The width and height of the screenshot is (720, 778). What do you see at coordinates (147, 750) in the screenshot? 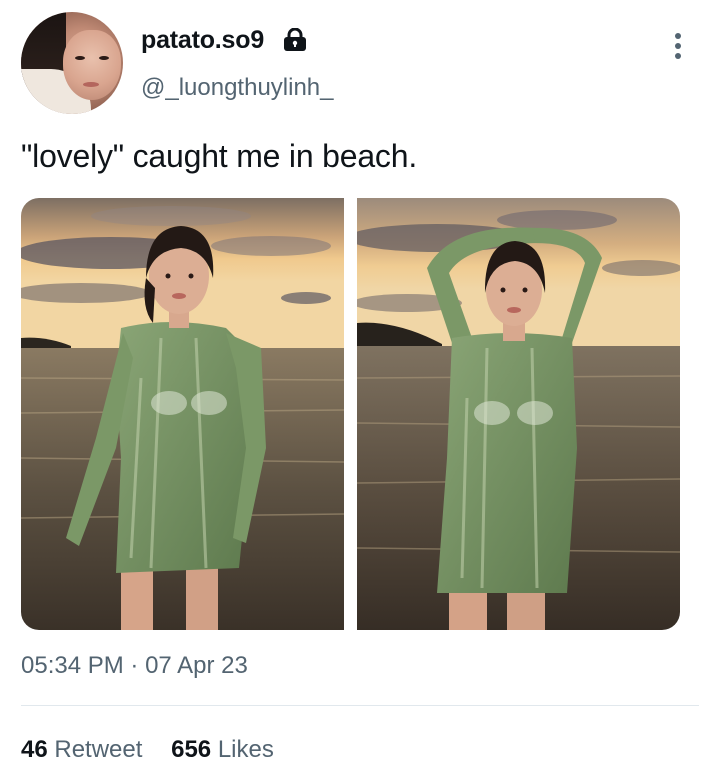
I see `tweet-stats: 46 Retweet 656 Likes` at bounding box center [147, 750].